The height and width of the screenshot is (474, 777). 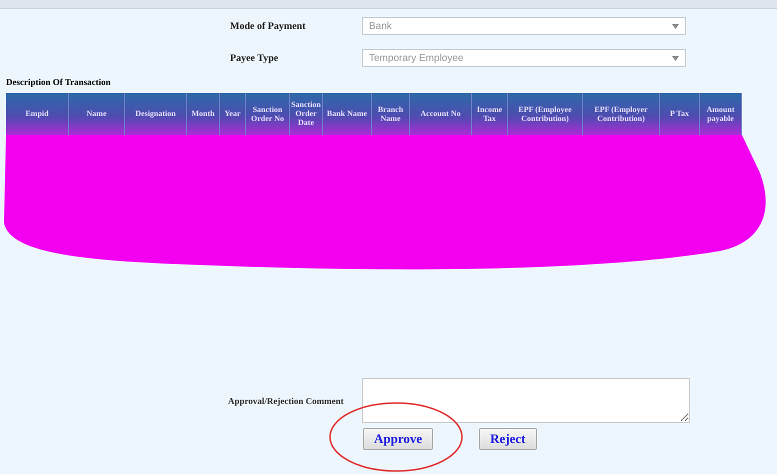 I want to click on field-label: Payee Type, so click(x=255, y=58).